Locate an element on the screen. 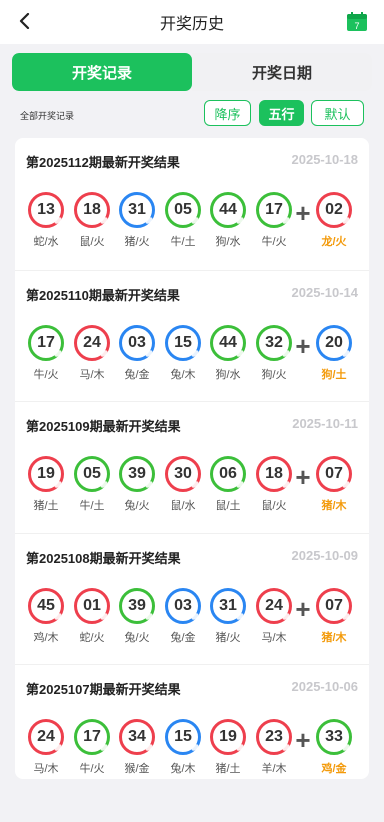  ball-row: 17 牛/火 24 马/木 03 兔/金 15 兔/木 44 狗/水 32 狗/火 20 狗/土 + is located at coordinates (197, 359).